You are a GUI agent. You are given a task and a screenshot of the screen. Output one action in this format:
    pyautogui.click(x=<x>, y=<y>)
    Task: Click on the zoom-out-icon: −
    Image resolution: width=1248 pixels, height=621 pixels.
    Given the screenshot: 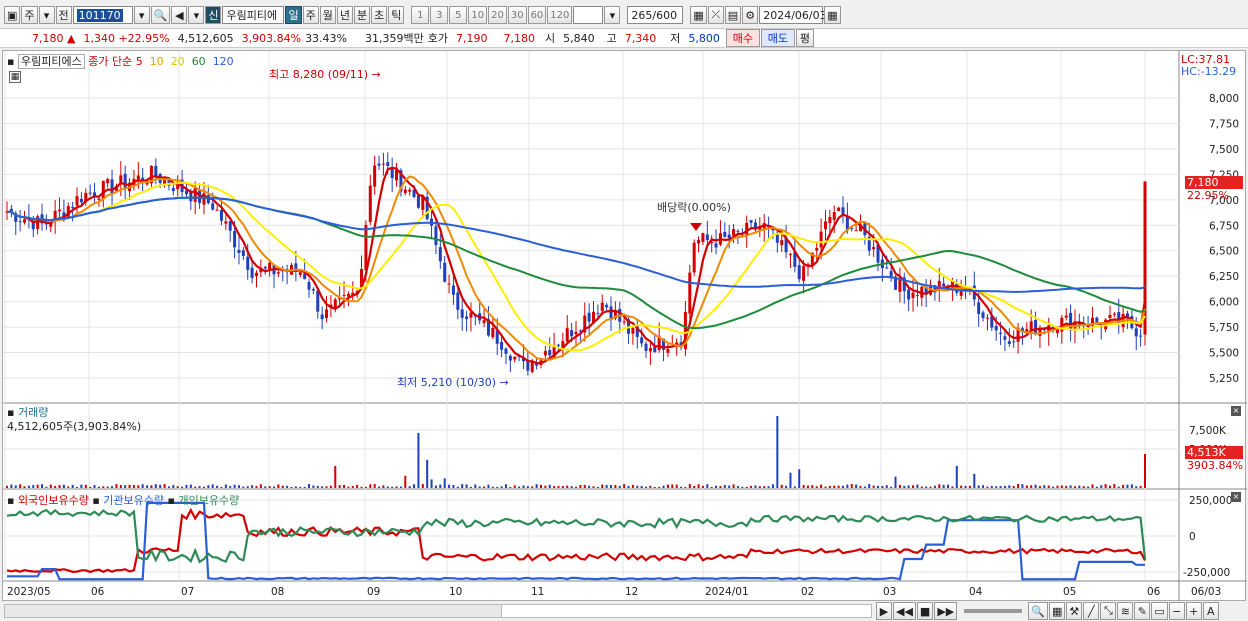 What is the action you would take?
    pyautogui.click(x=1176, y=611)
    